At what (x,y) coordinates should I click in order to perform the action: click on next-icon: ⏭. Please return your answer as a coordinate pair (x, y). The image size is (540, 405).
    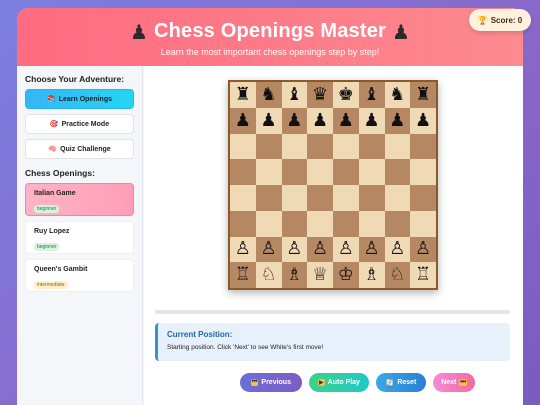
    Looking at the image, I should click on (463, 382).